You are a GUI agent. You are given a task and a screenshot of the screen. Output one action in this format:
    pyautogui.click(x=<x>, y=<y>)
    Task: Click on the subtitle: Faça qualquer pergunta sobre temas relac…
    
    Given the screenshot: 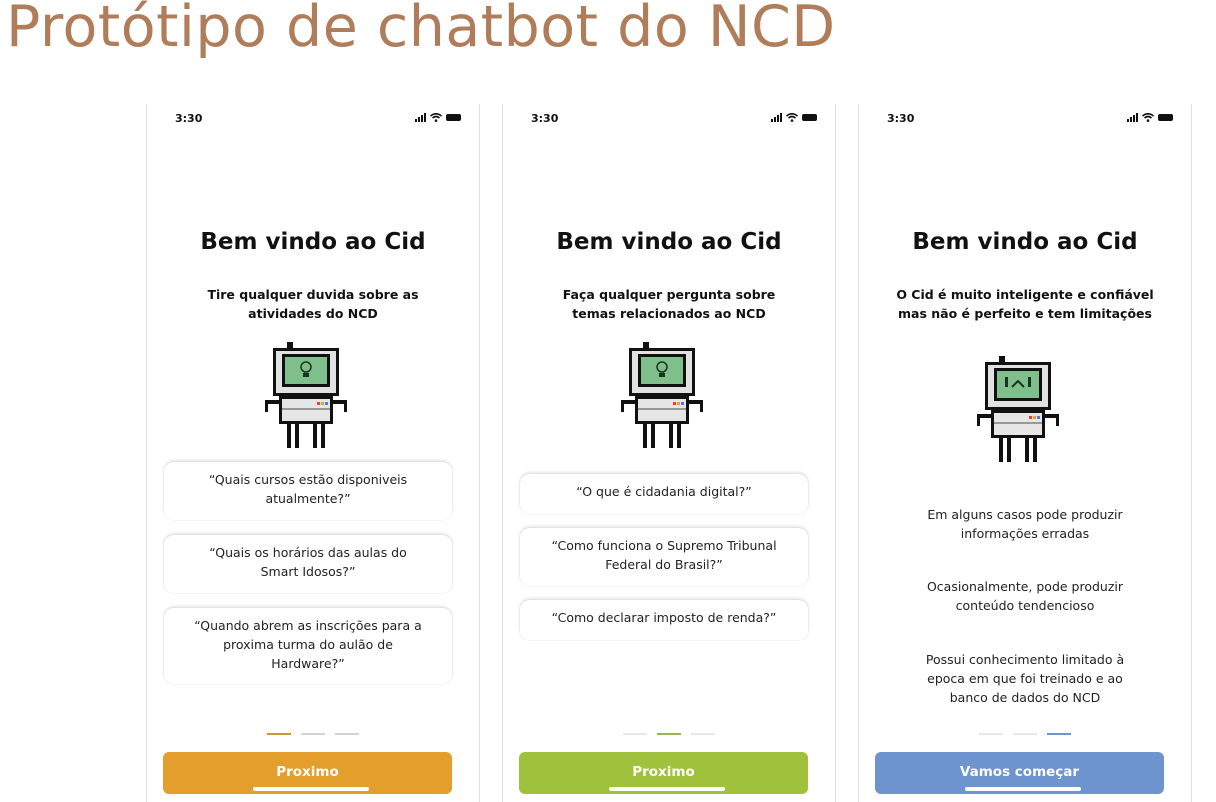 What is the action you would take?
    pyautogui.click(x=669, y=304)
    